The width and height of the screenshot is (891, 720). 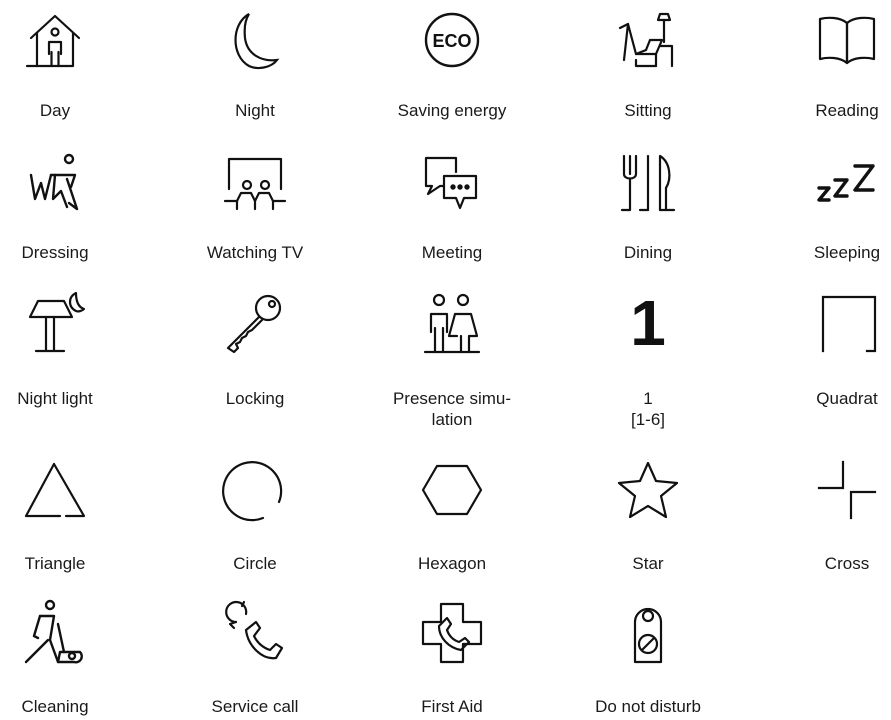 I want to click on armchair-lamp-icon, so click(x=648, y=40).